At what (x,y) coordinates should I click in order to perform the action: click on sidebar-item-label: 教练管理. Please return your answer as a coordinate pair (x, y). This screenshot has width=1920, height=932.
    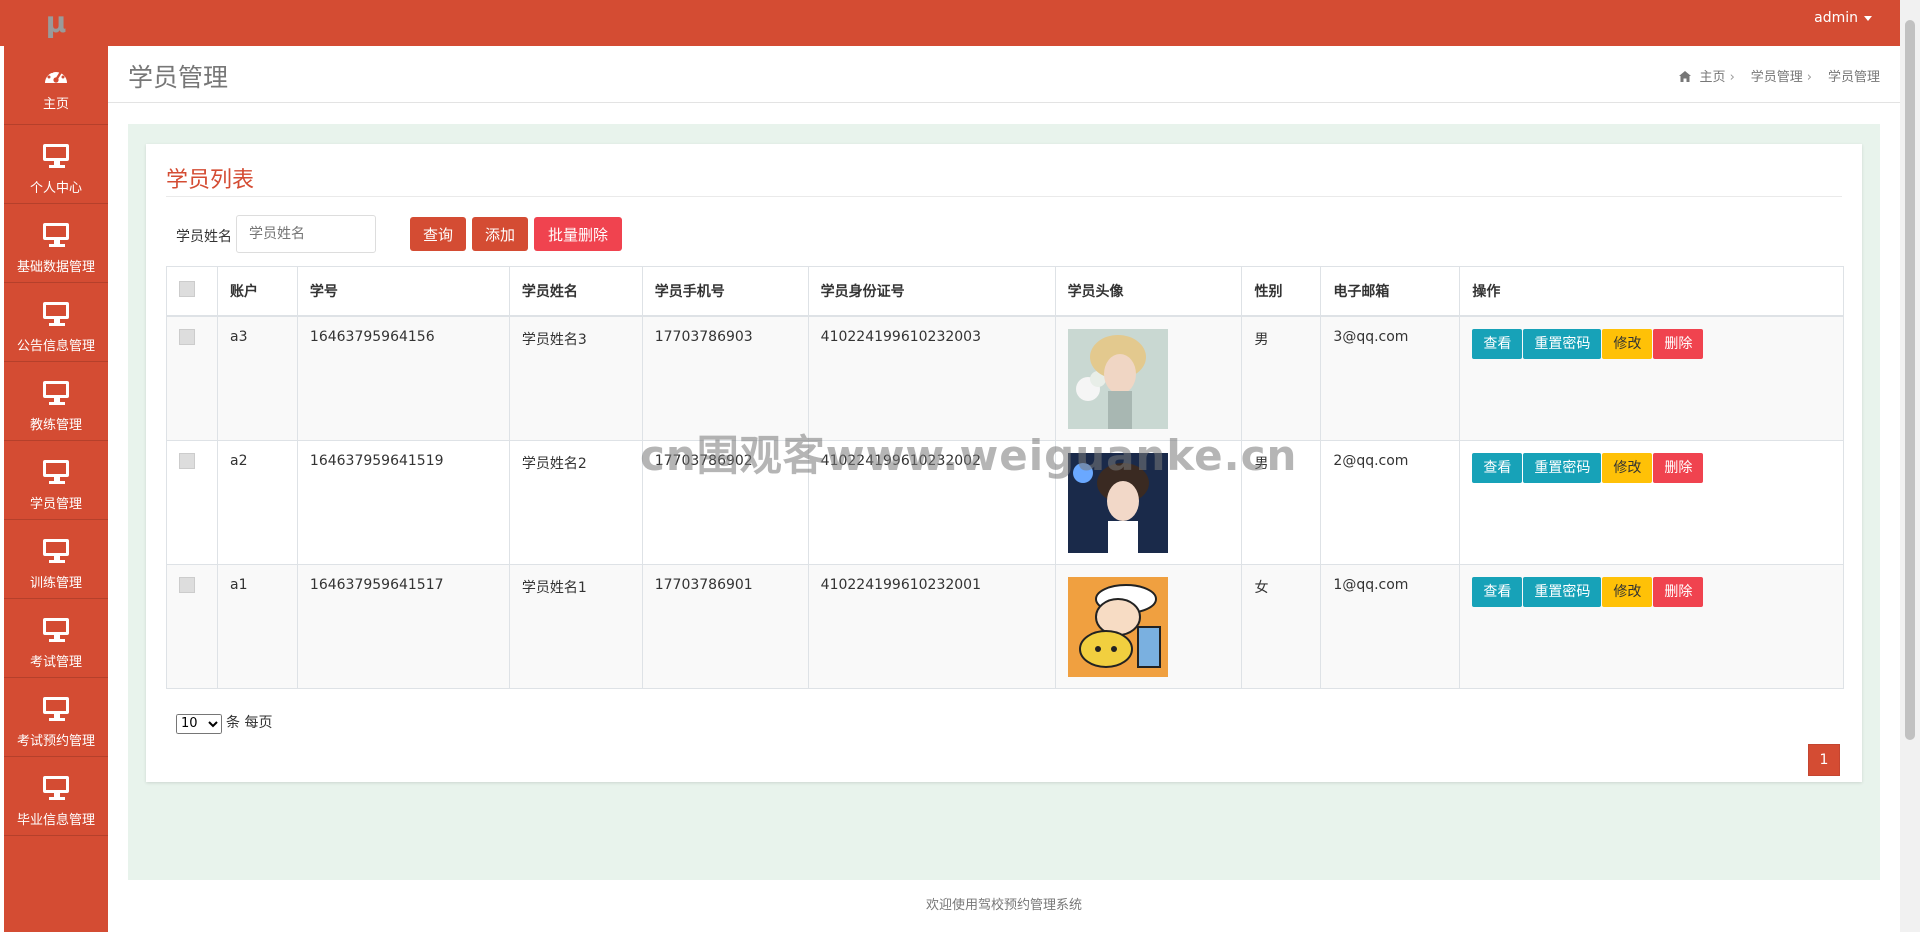
    Looking at the image, I should click on (55, 425).